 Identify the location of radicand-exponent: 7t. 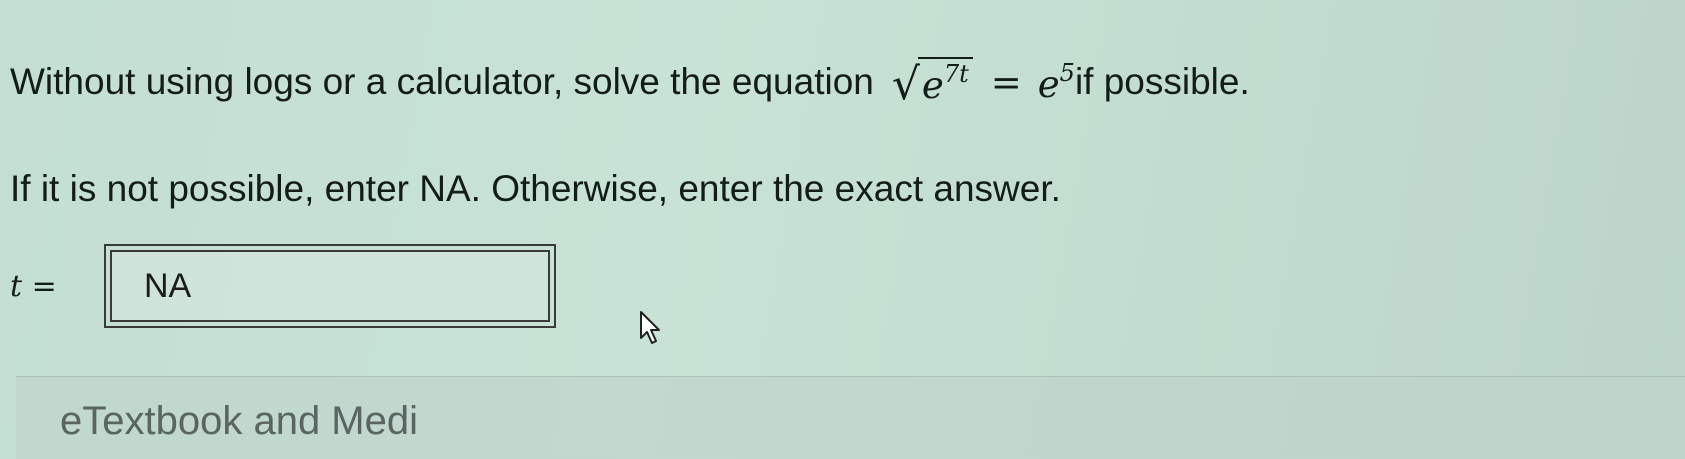
(956, 74).